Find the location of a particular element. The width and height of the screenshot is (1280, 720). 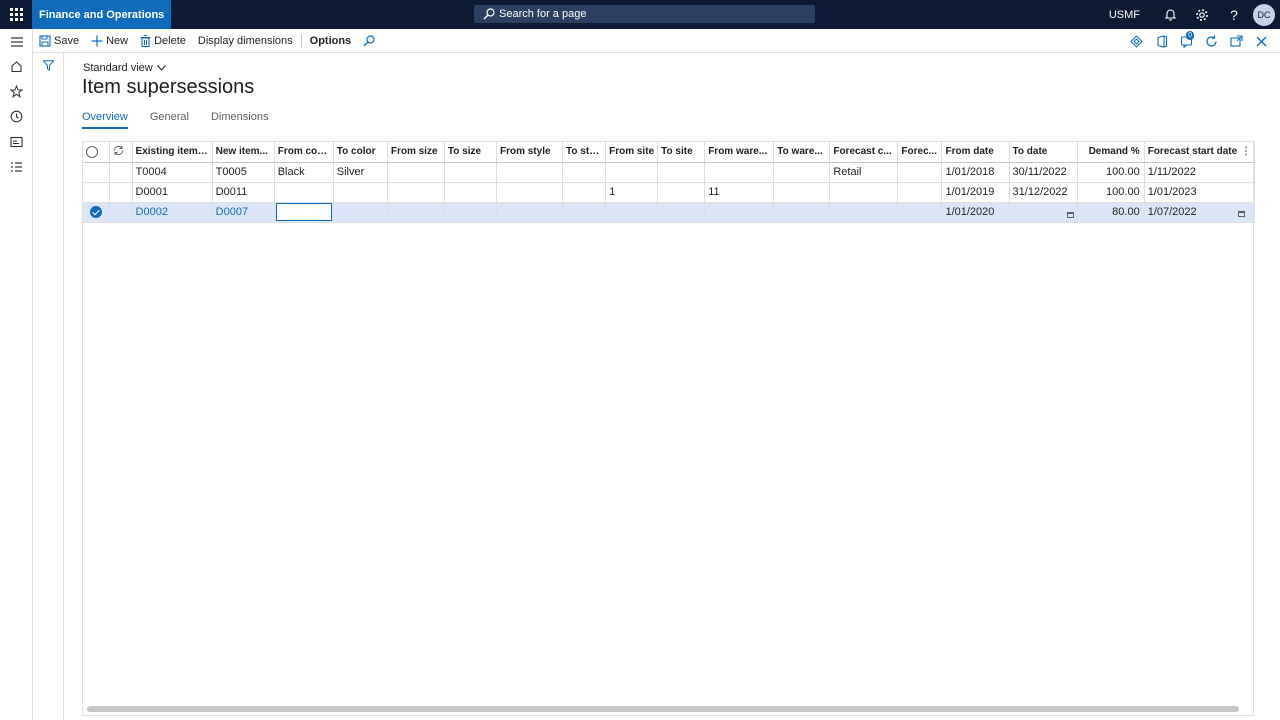

help-icon: ? is located at coordinates (1234, 14).